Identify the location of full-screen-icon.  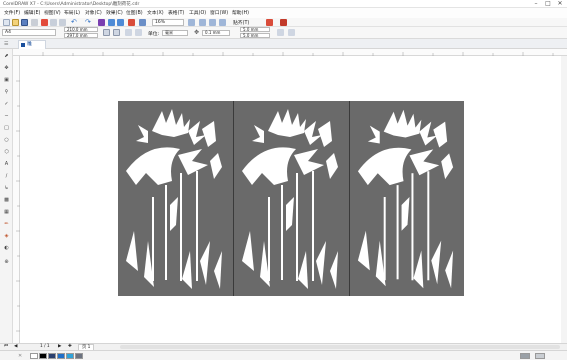
(191, 22).